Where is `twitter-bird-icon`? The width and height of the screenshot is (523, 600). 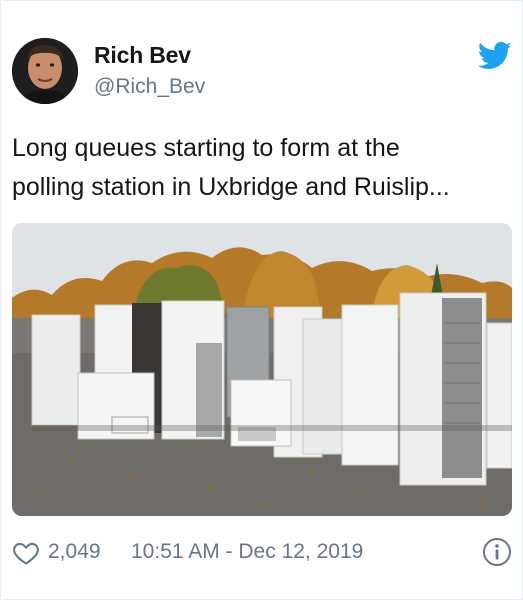 twitter-bird-icon is located at coordinates (495, 56).